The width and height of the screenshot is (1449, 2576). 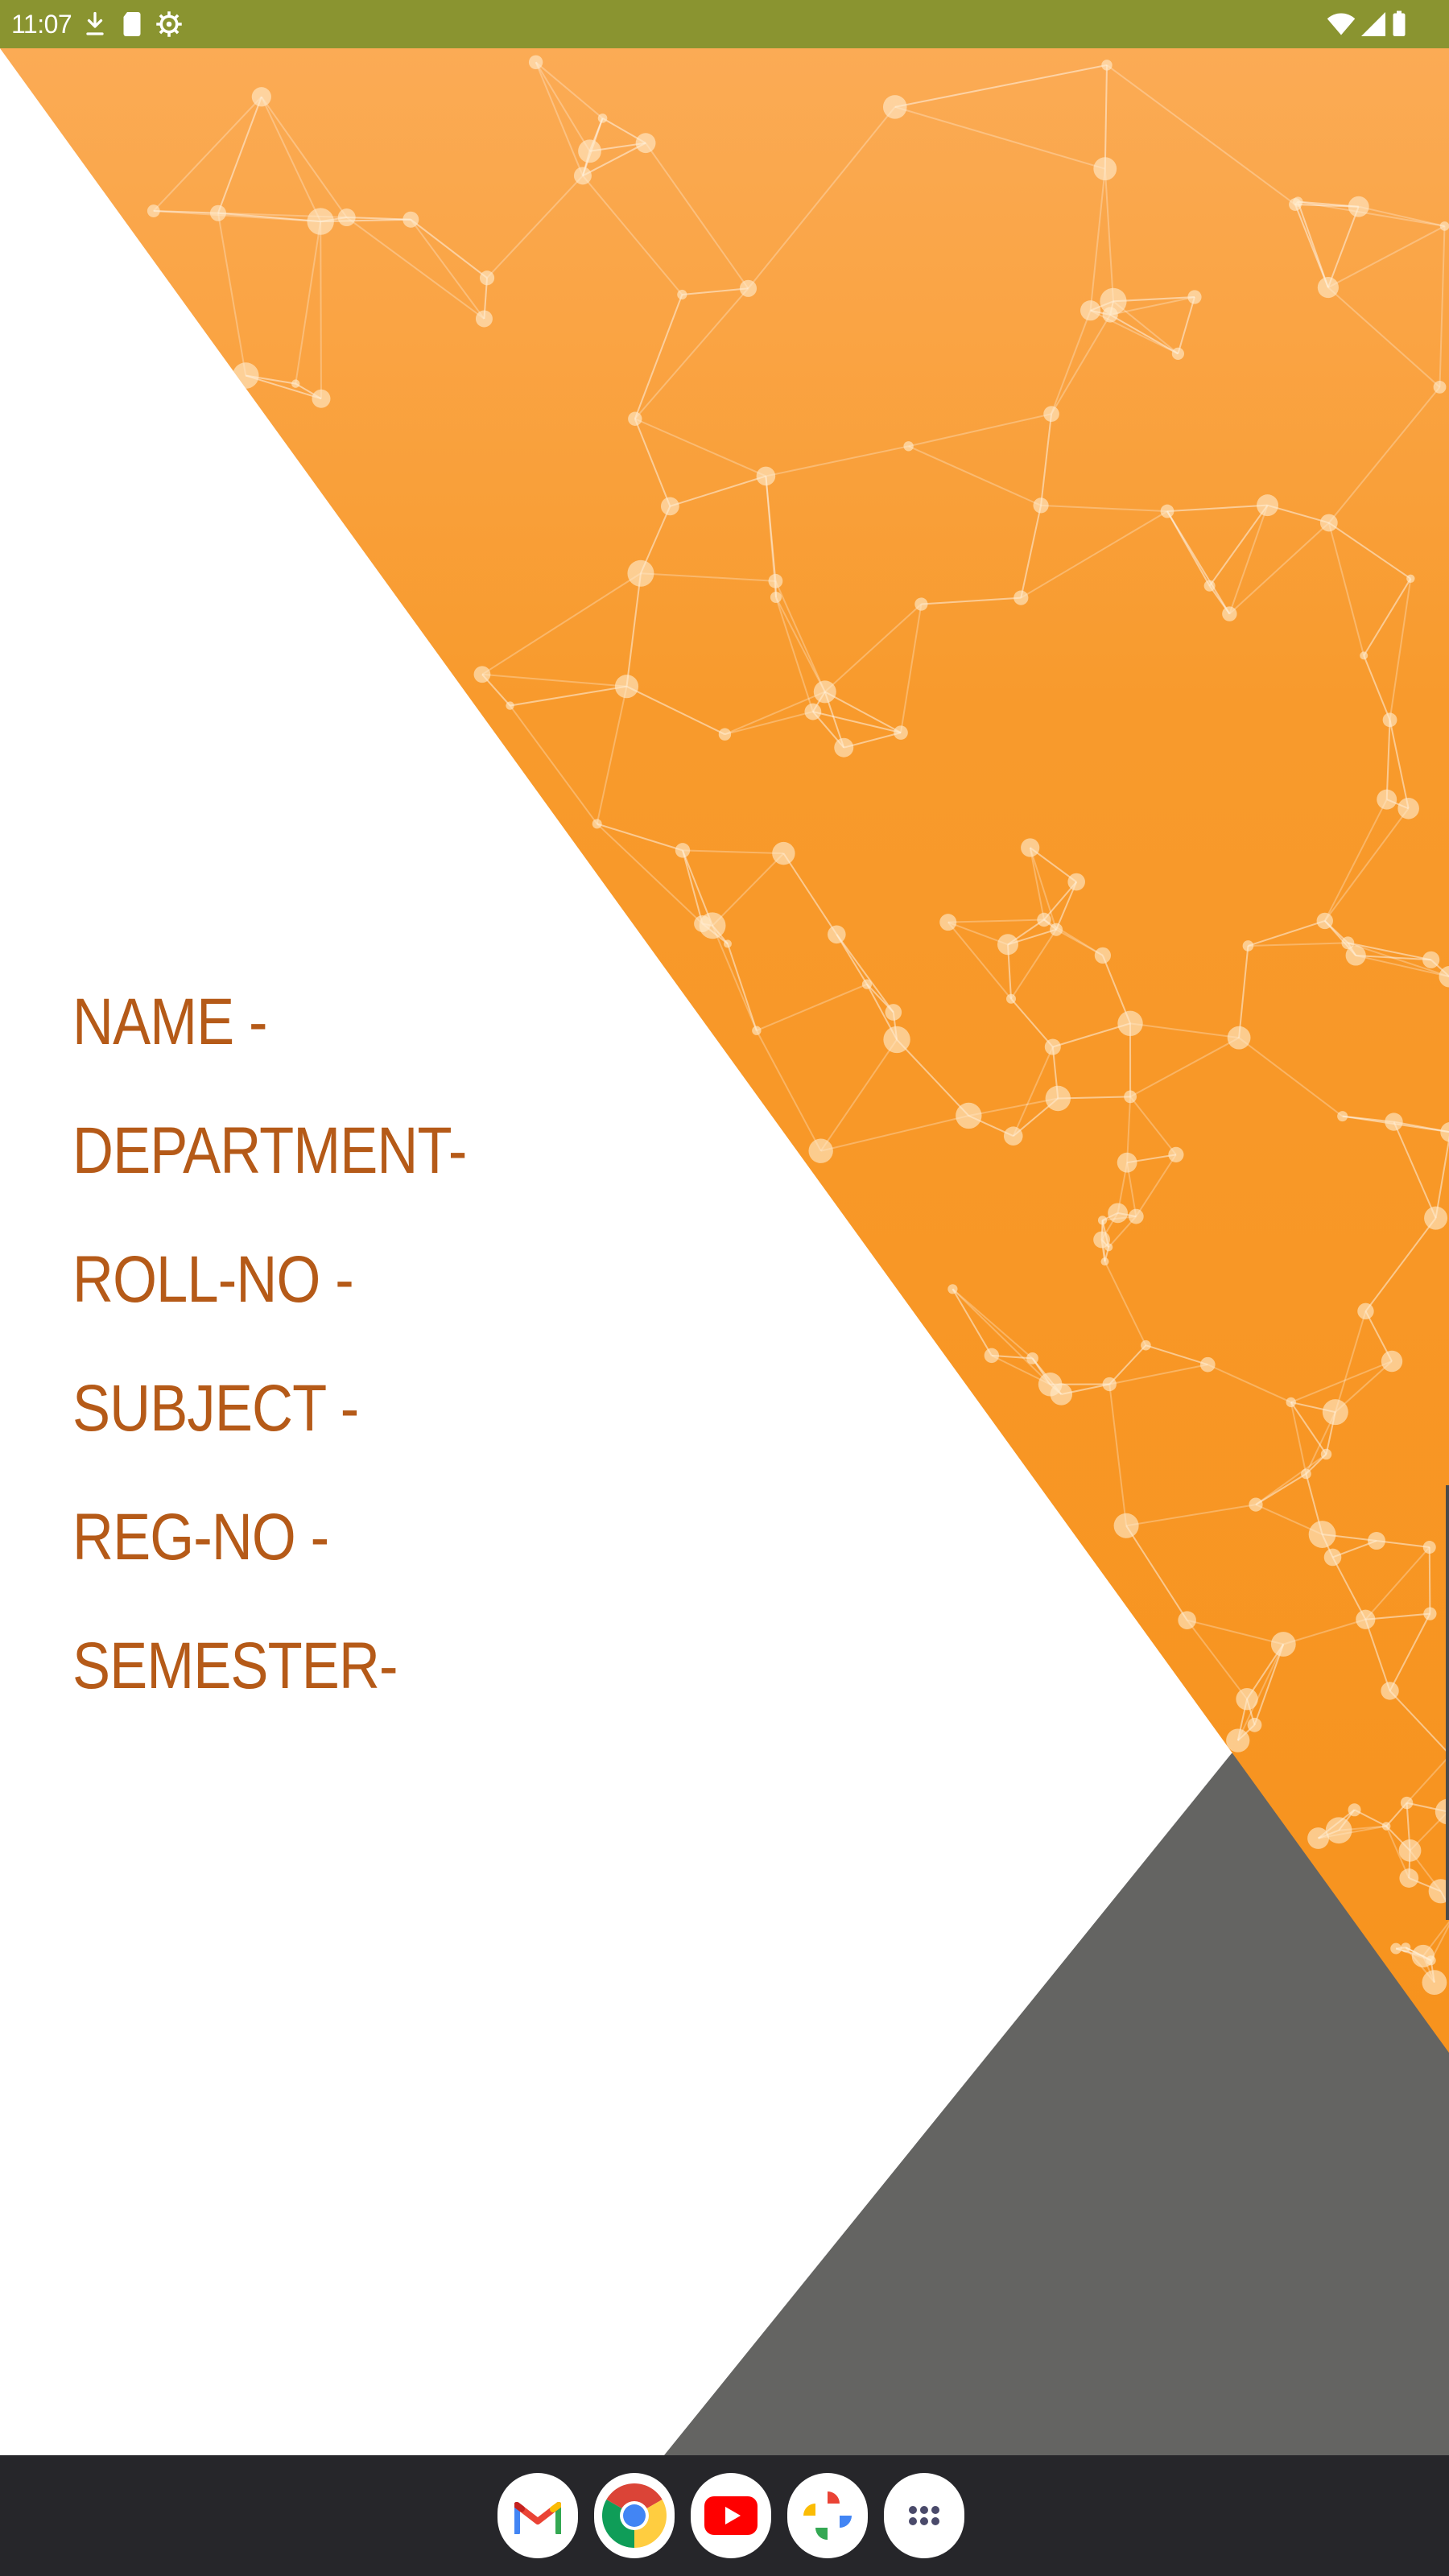 What do you see at coordinates (827, 2515) in the screenshot?
I see `photos-app` at bounding box center [827, 2515].